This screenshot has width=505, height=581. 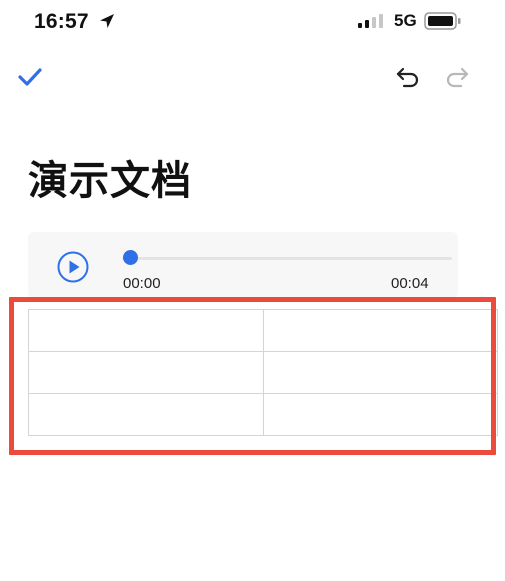 What do you see at coordinates (287, 258) in the screenshot?
I see `audio-progress-track` at bounding box center [287, 258].